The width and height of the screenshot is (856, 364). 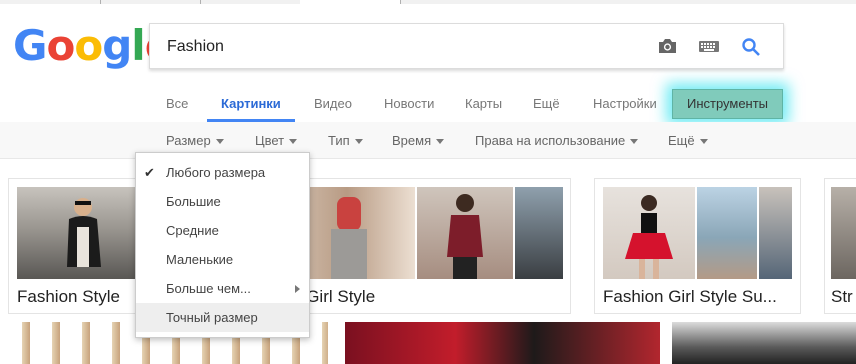 What do you see at coordinates (200, 259) in the screenshot?
I see `menu-item-label: Маленькие` at bounding box center [200, 259].